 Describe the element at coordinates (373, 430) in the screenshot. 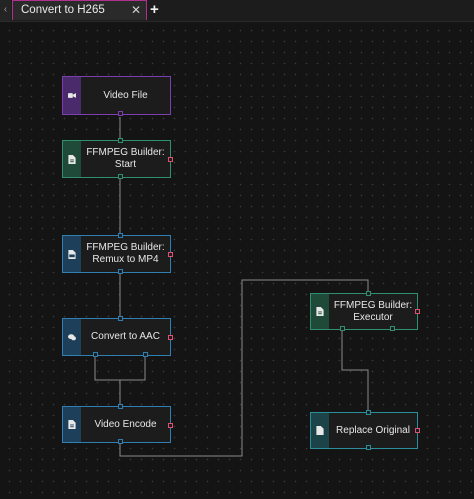

I see `node-label: Replace Original` at that location.